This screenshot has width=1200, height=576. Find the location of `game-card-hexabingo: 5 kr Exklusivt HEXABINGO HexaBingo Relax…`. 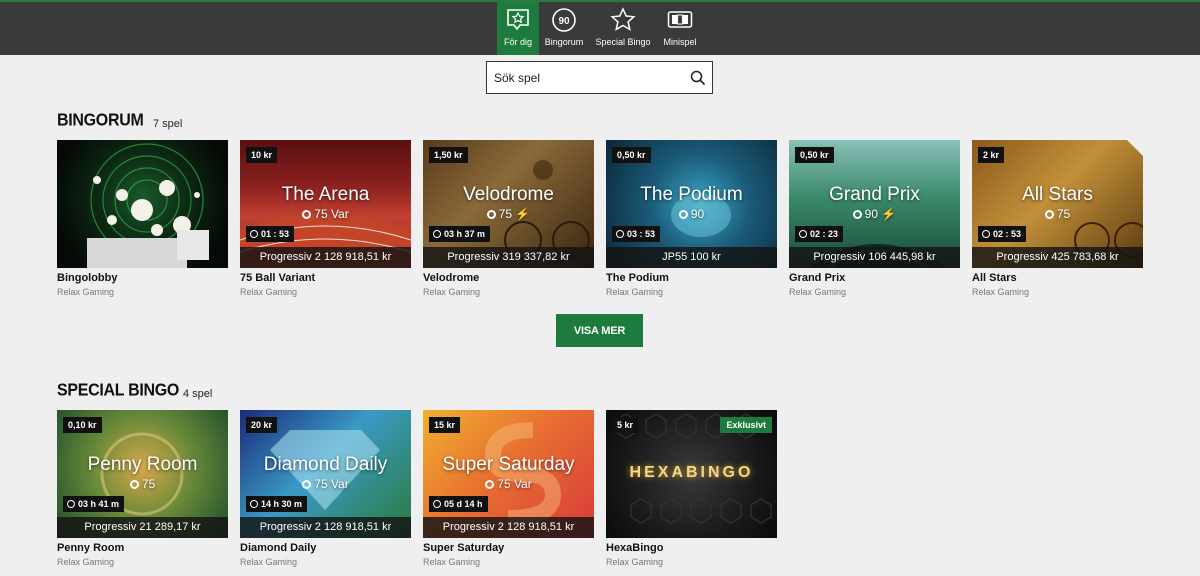

game-card-hexabingo: 5 kr Exklusivt HEXABINGO HexaBingo Relax… is located at coordinates (691, 488).